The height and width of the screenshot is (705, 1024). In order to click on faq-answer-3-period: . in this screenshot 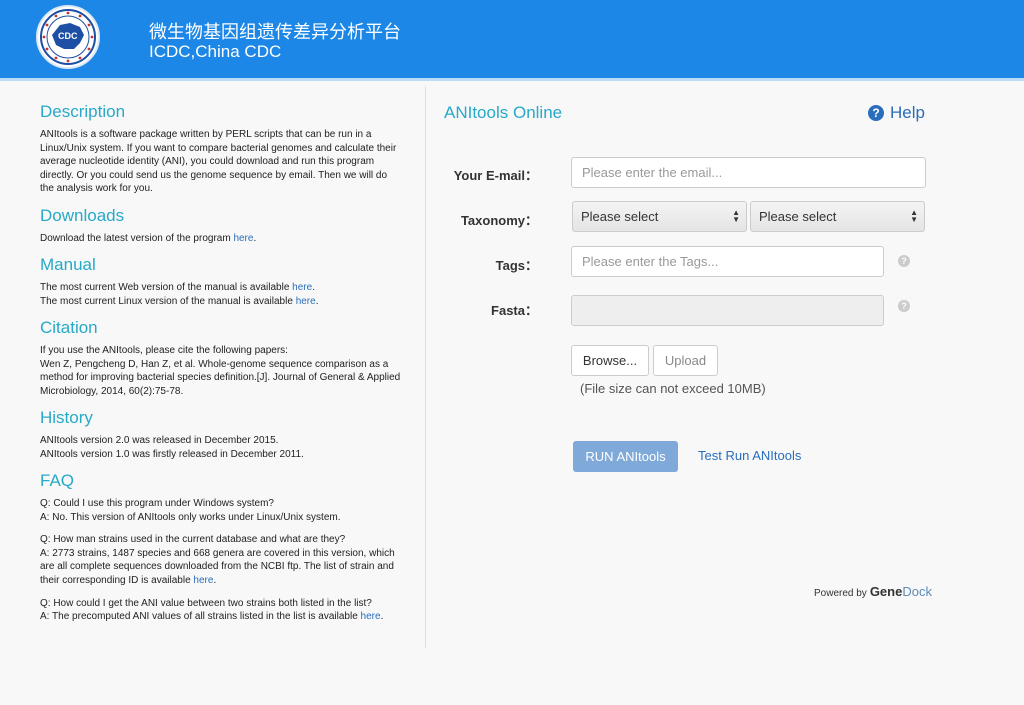, I will do `click(382, 617)`.